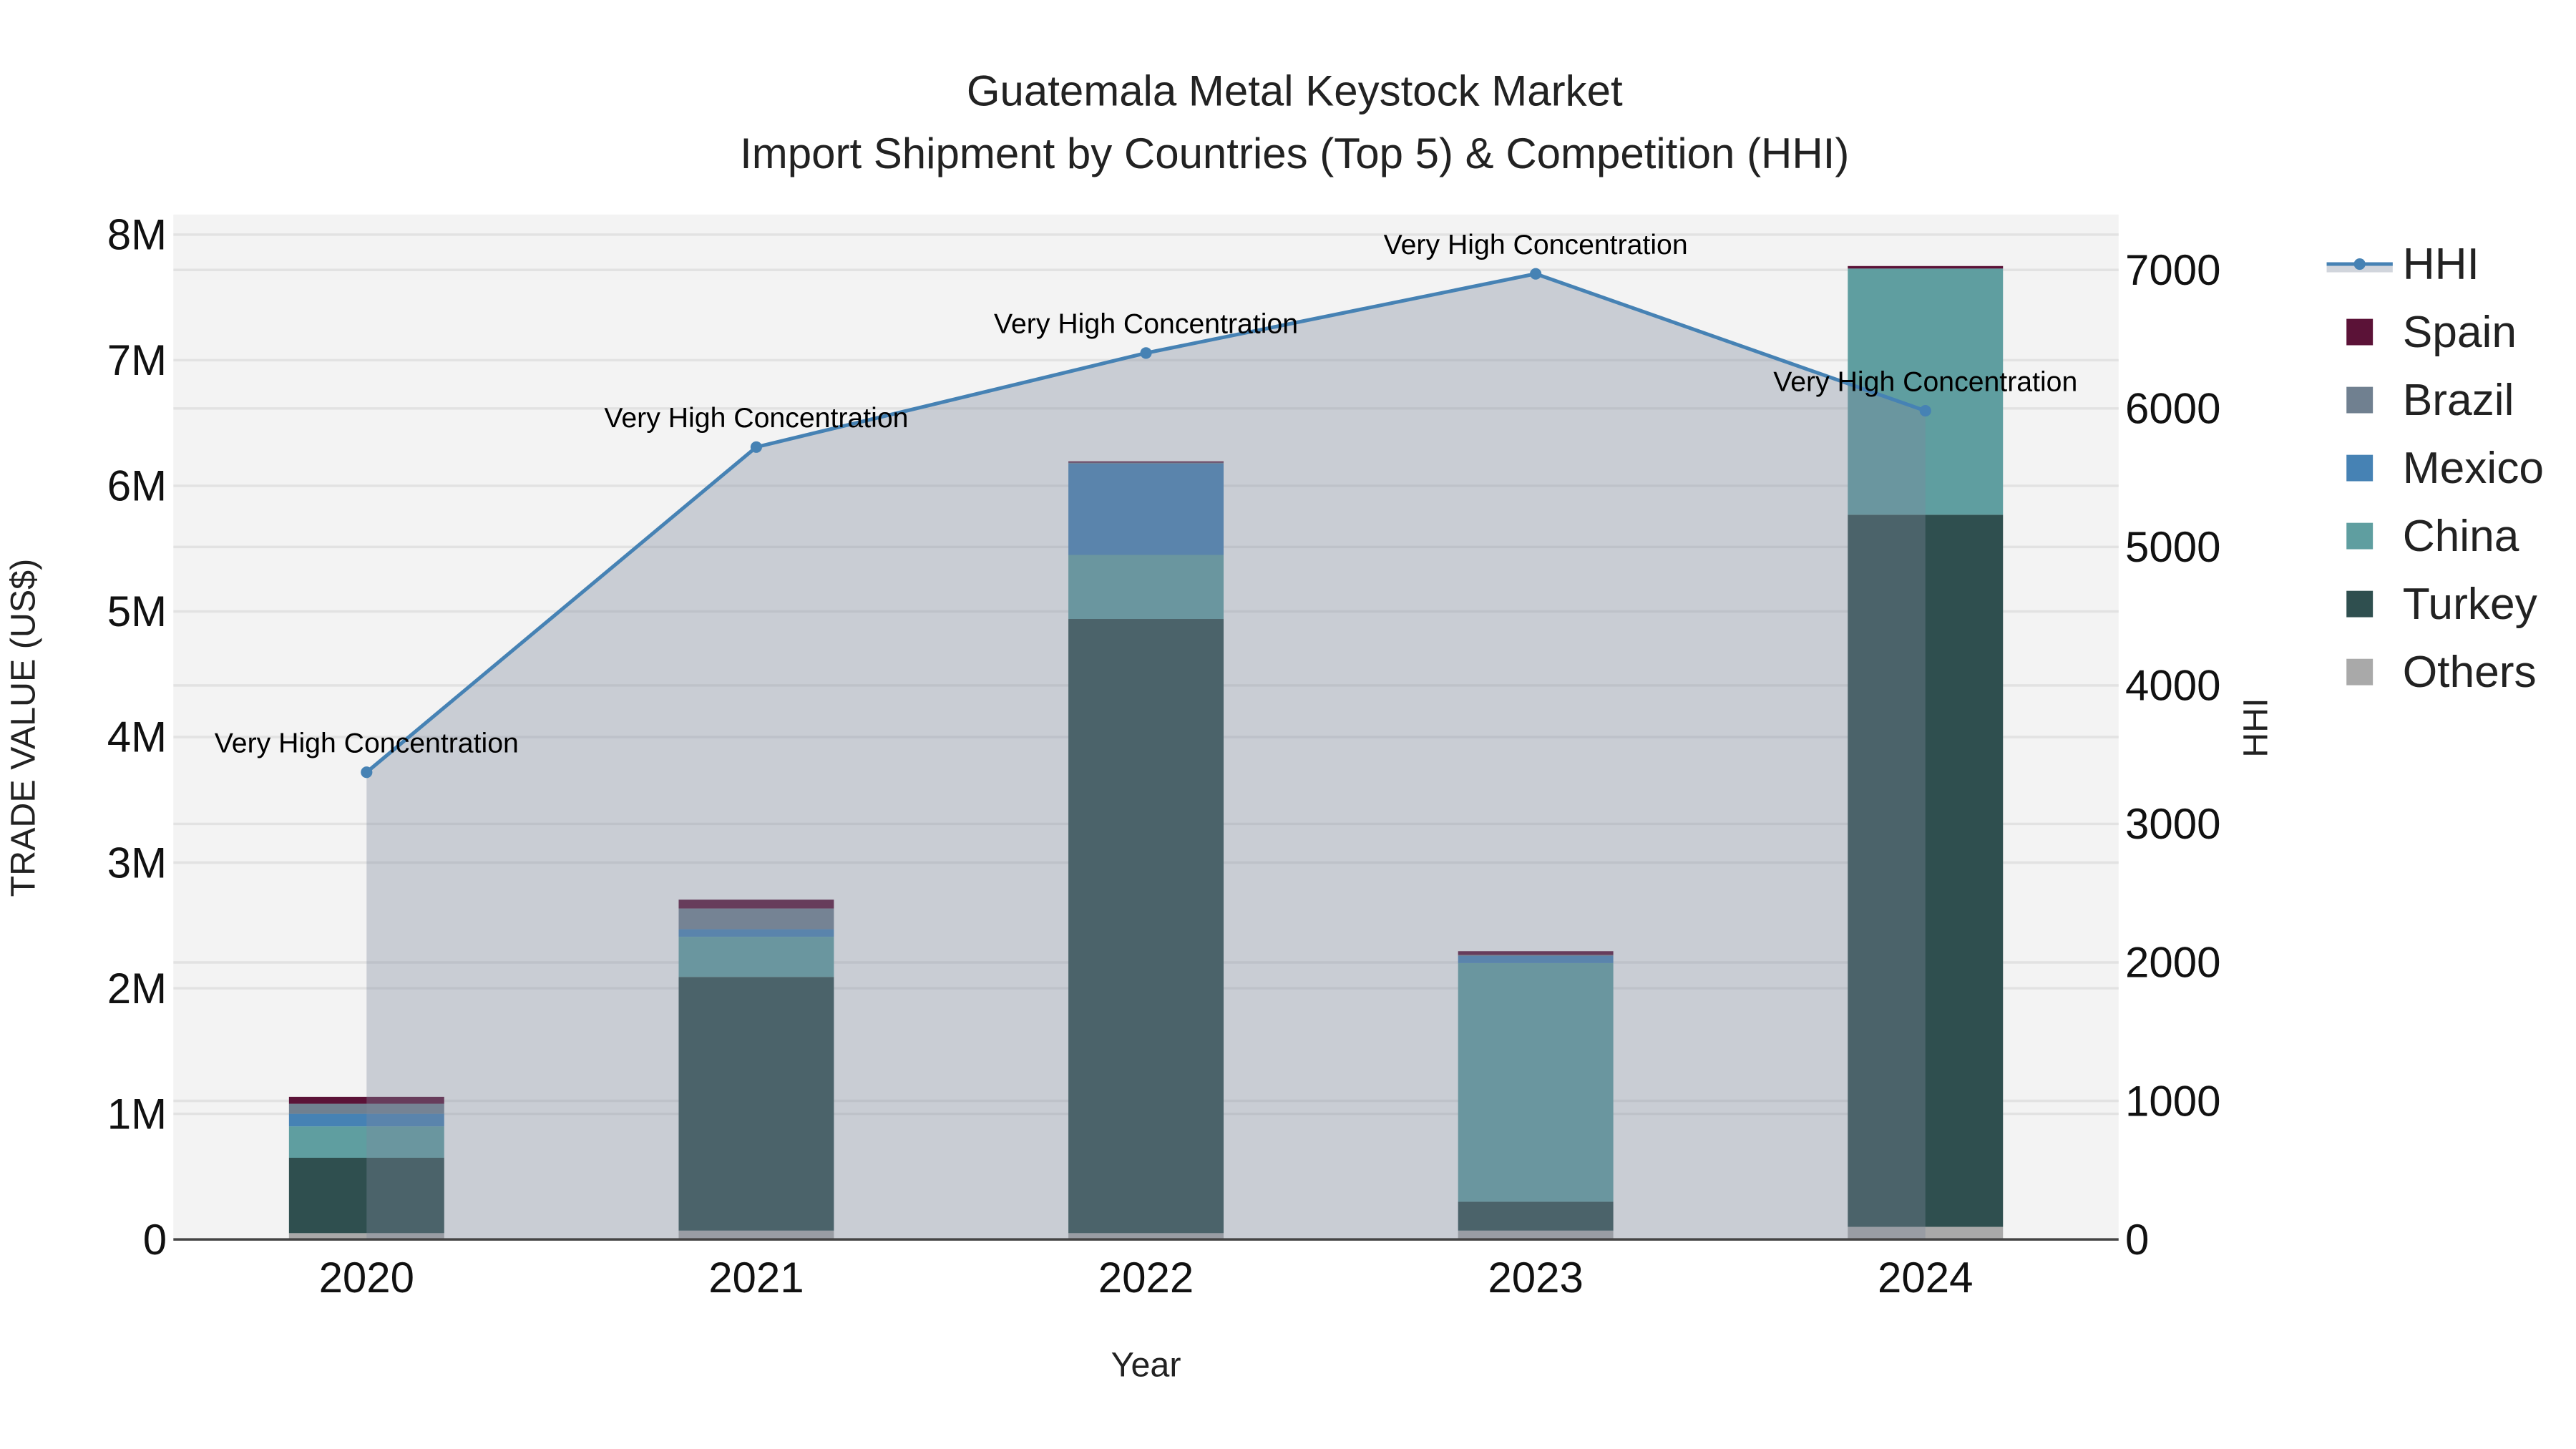 The width and height of the screenshot is (2576, 1449). What do you see at coordinates (2172, 1101) in the screenshot?
I see `y2-tick-label: 1000` at bounding box center [2172, 1101].